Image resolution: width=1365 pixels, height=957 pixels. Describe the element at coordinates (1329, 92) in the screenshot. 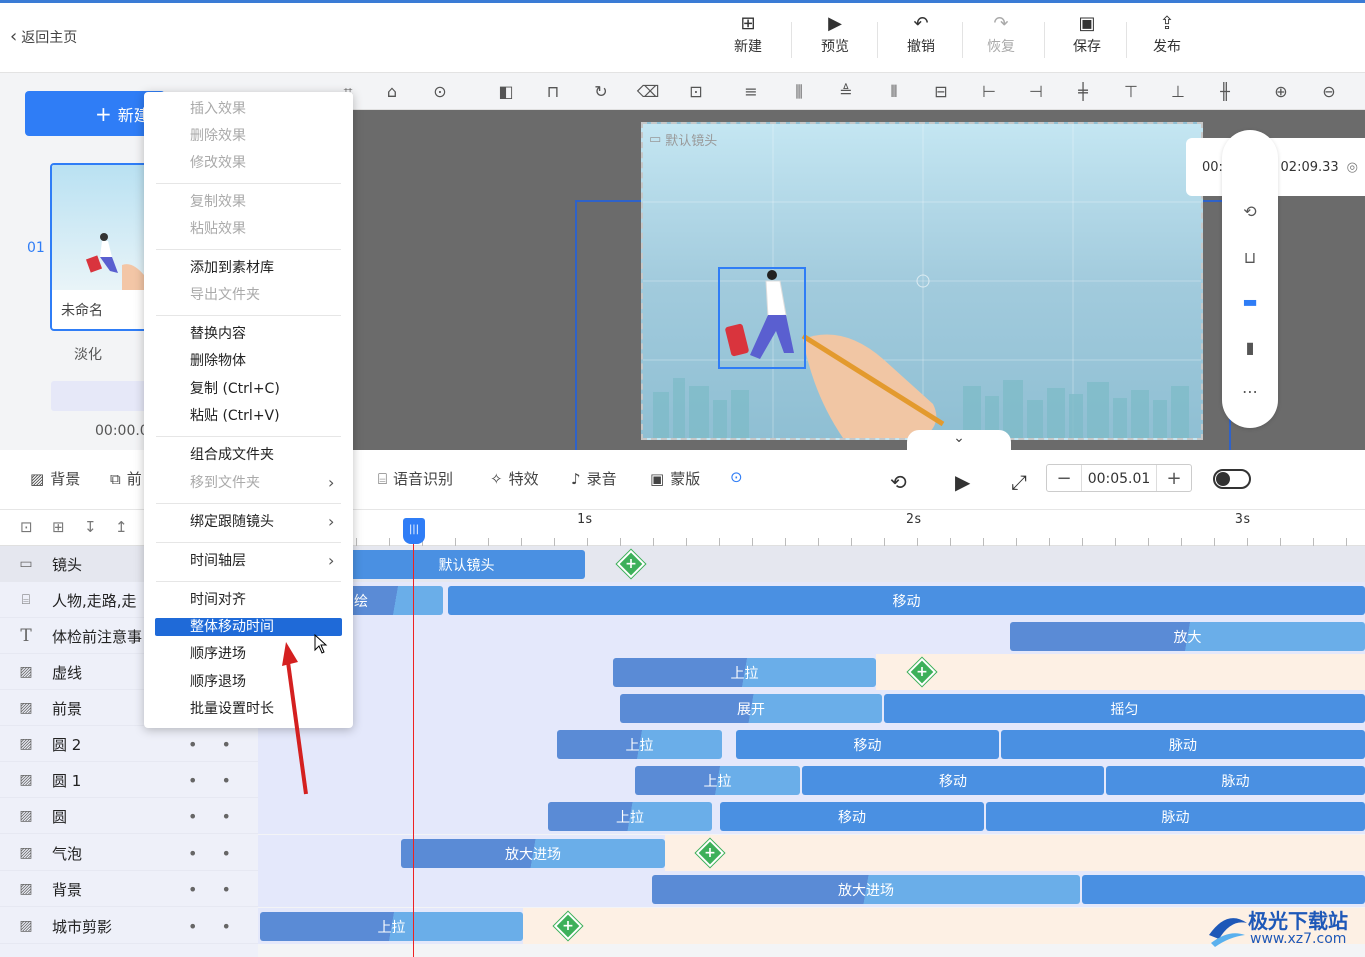

I see `zoom-out-icon: ⊖` at that location.